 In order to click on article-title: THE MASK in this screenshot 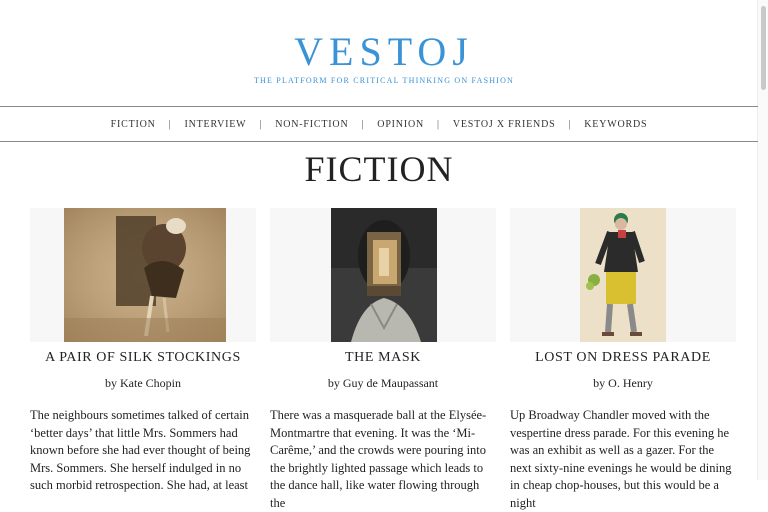, I will do `click(383, 359)`.